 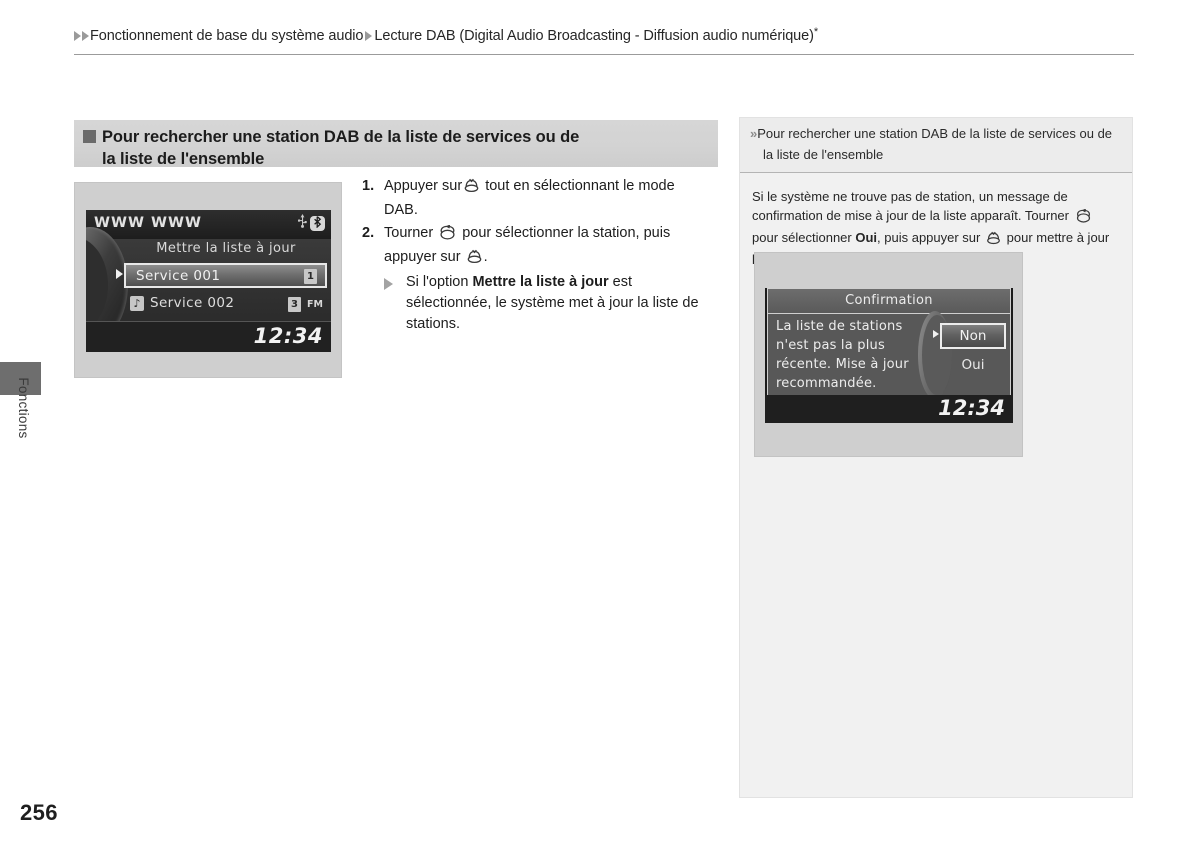 I want to click on substep-prefix: Si l'option, so click(x=437, y=282).